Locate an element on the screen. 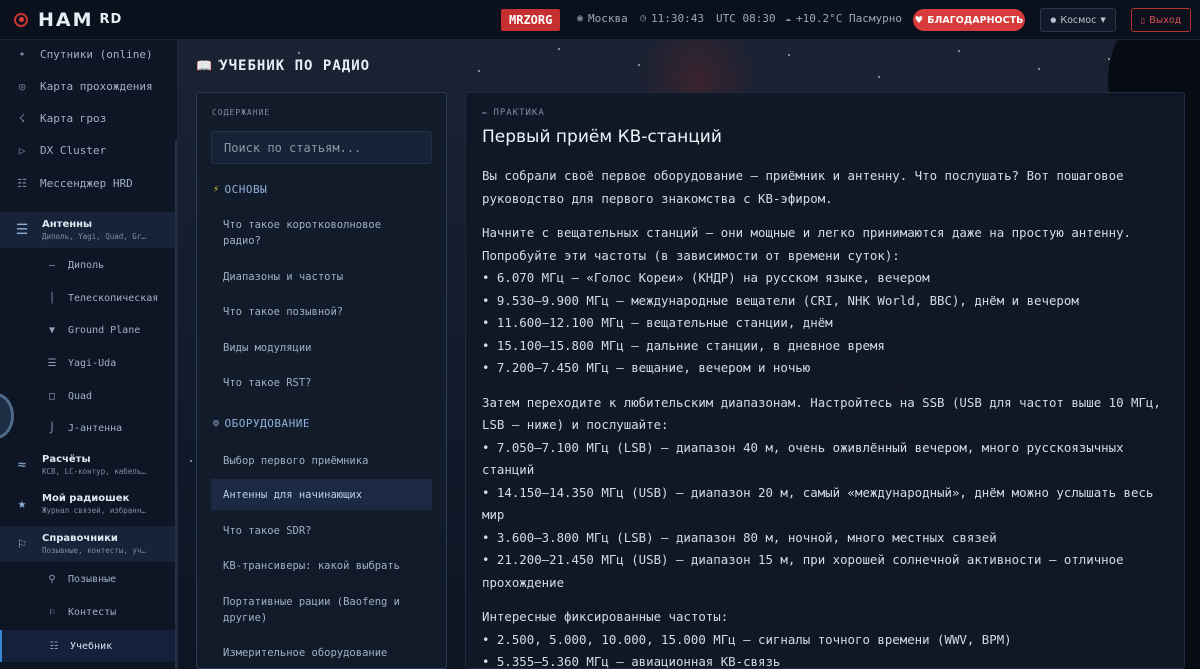 Image resolution: width=1200 pixels, height=669 pixels. satellite-icon: • is located at coordinates (22, 54).